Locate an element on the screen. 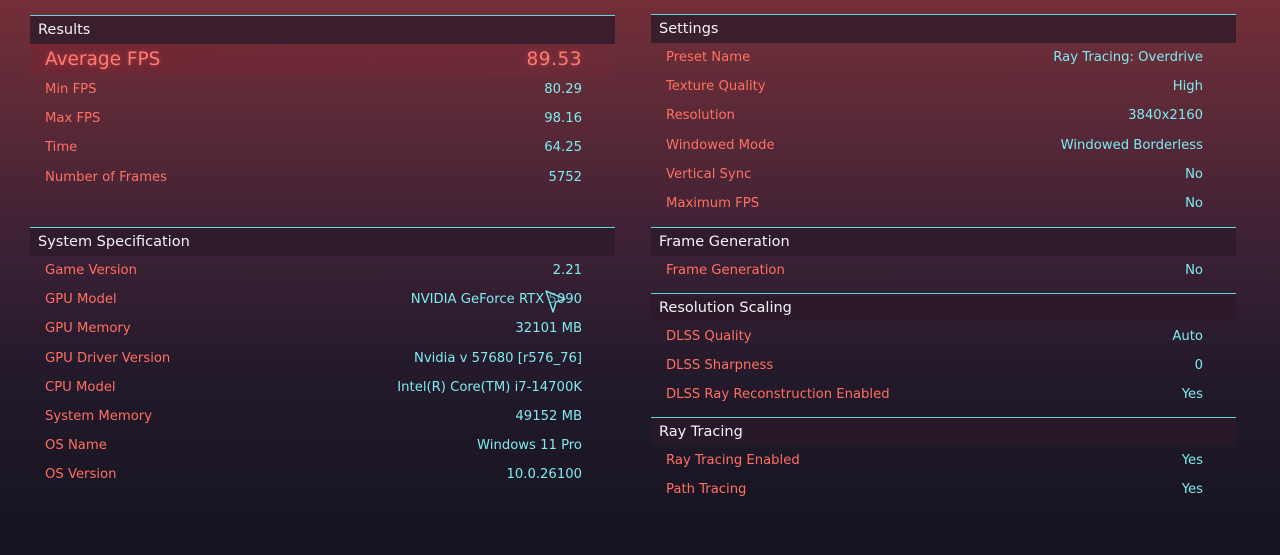 The width and height of the screenshot is (1280, 555). setting-row-dlss-sharpness: DLSS Sharpness 0 is located at coordinates (943, 365).